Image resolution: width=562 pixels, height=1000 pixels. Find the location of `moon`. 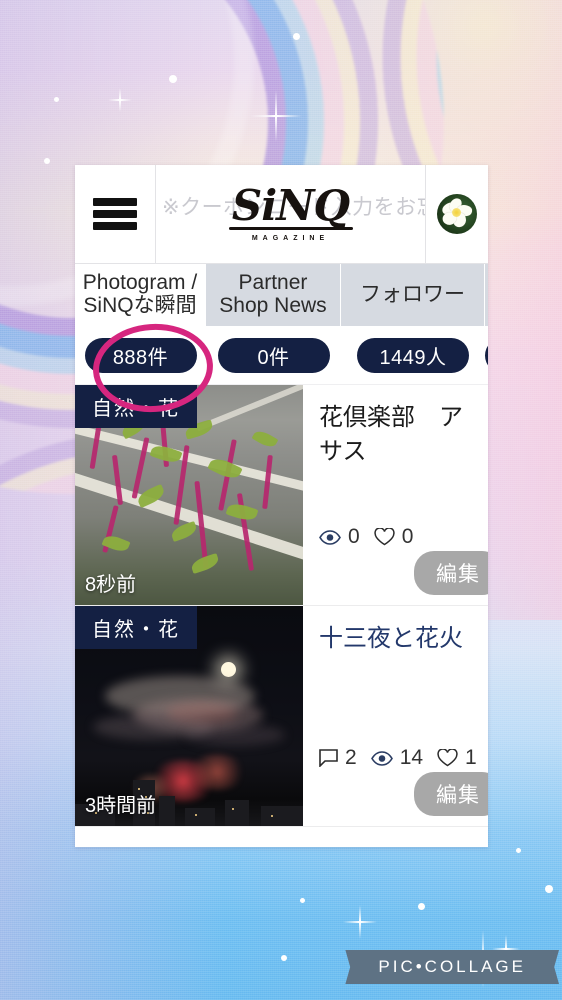

moon is located at coordinates (228, 669).